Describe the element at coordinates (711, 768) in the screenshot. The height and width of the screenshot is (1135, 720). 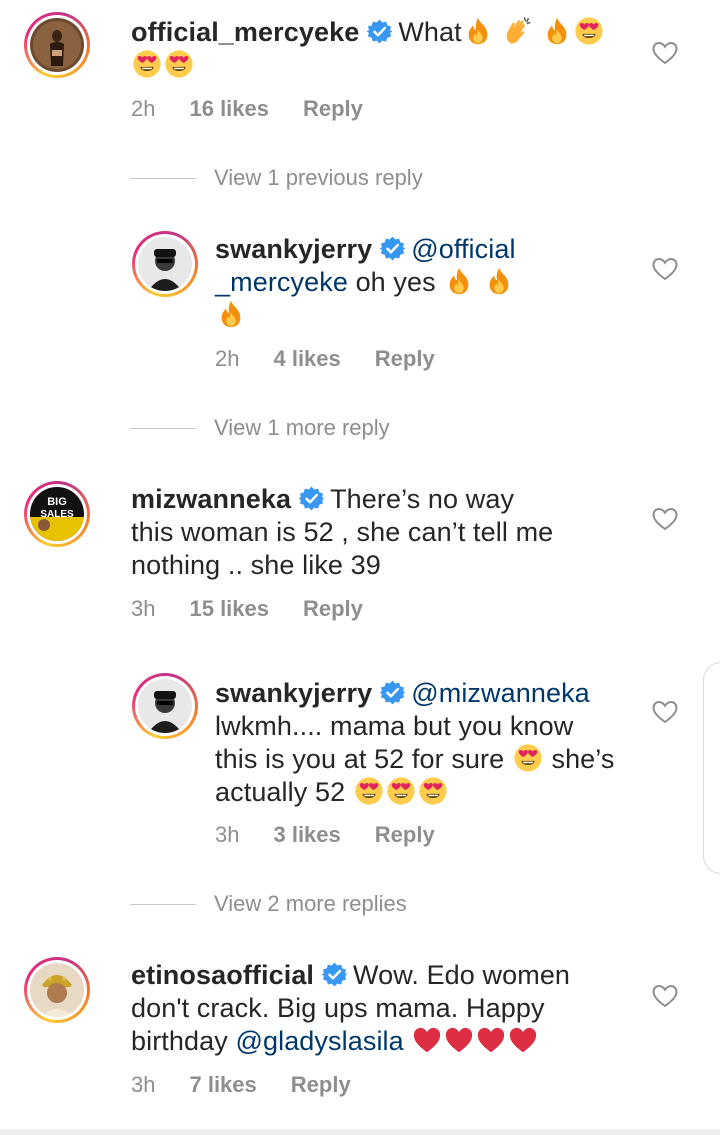
I see `side-scroll-handle` at that location.